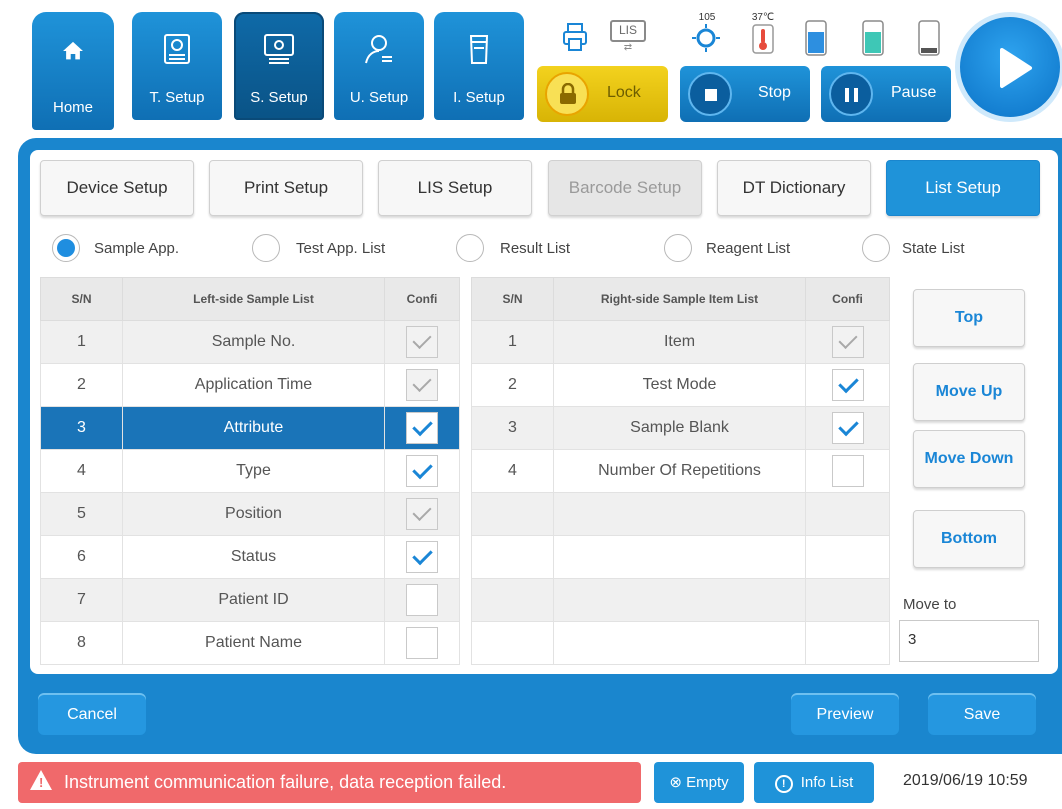  I want to click on row-sn: 3, so click(512, 428).